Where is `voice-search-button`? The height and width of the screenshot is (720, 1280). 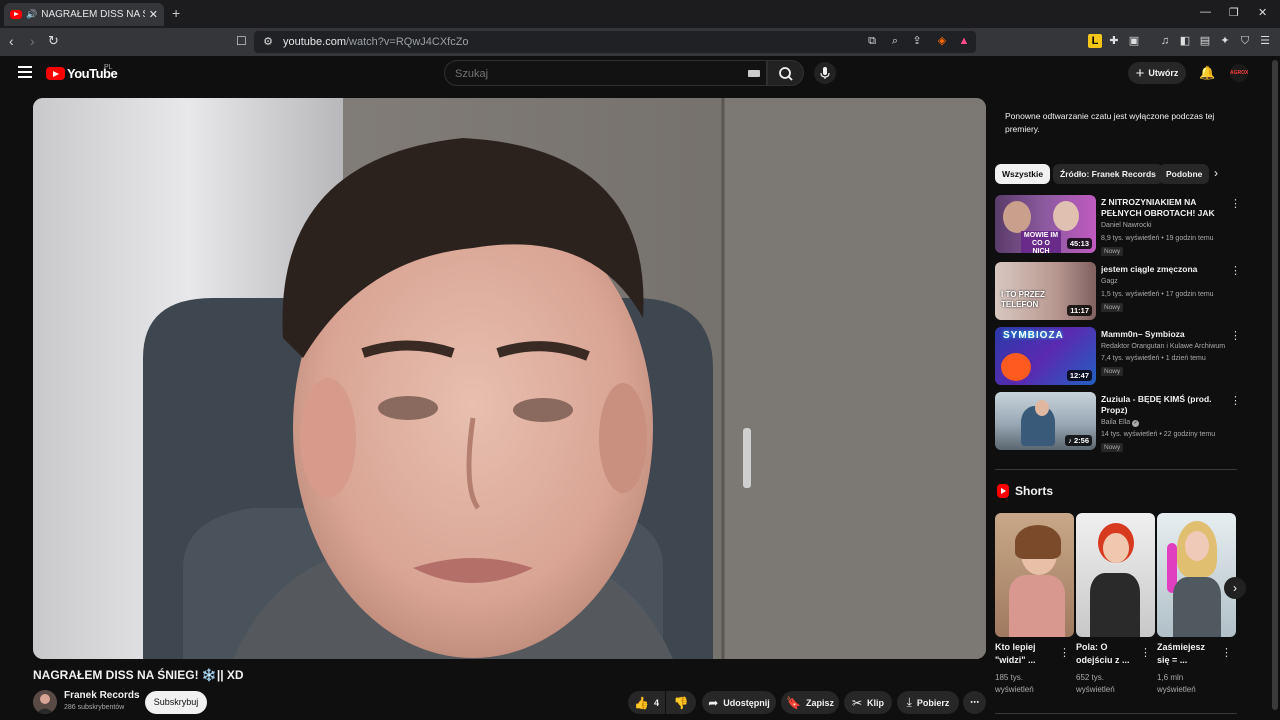
voice-search-button is located at coordinates (825, 73).